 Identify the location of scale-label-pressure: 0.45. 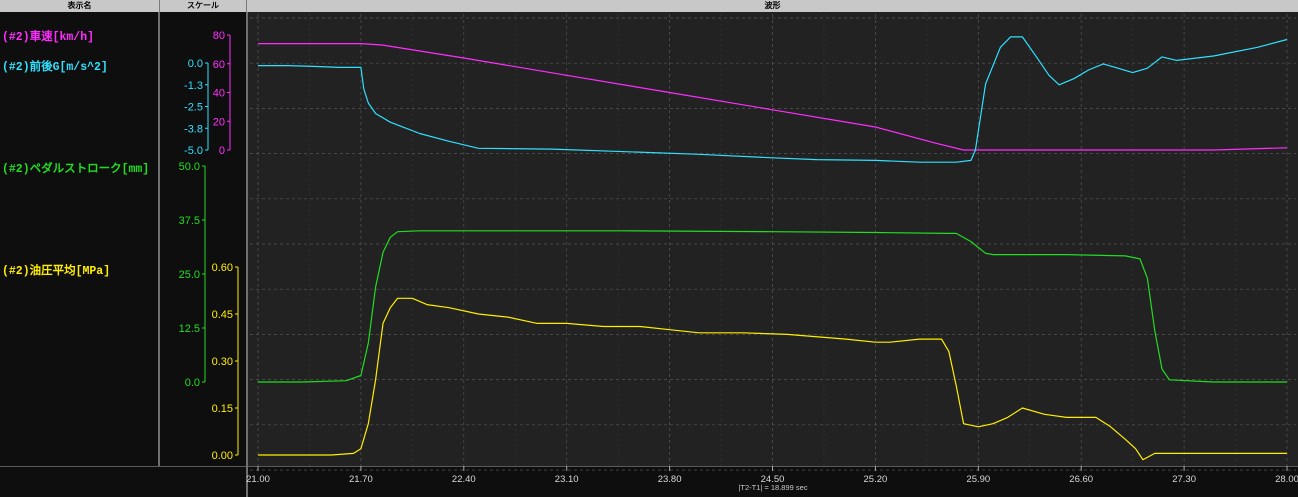
(222, 315).